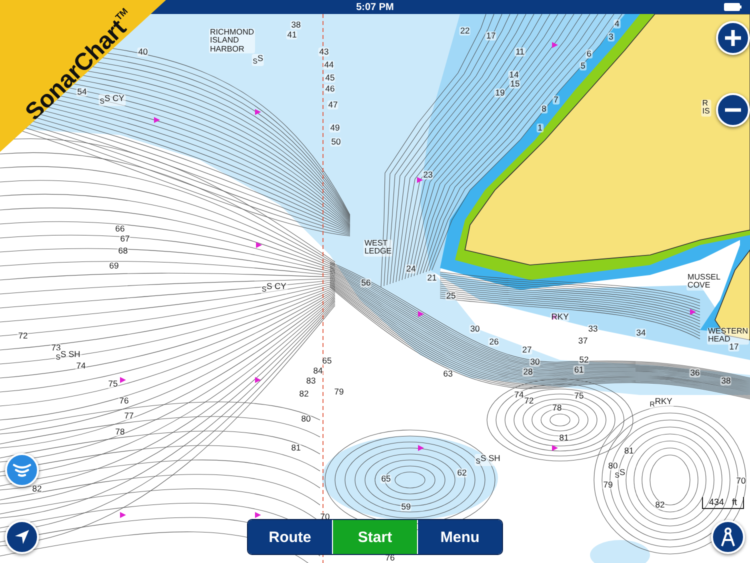  Describe the element at coordinates (120, 229) in the screenshot. I see `depth-label: 66` at that location.